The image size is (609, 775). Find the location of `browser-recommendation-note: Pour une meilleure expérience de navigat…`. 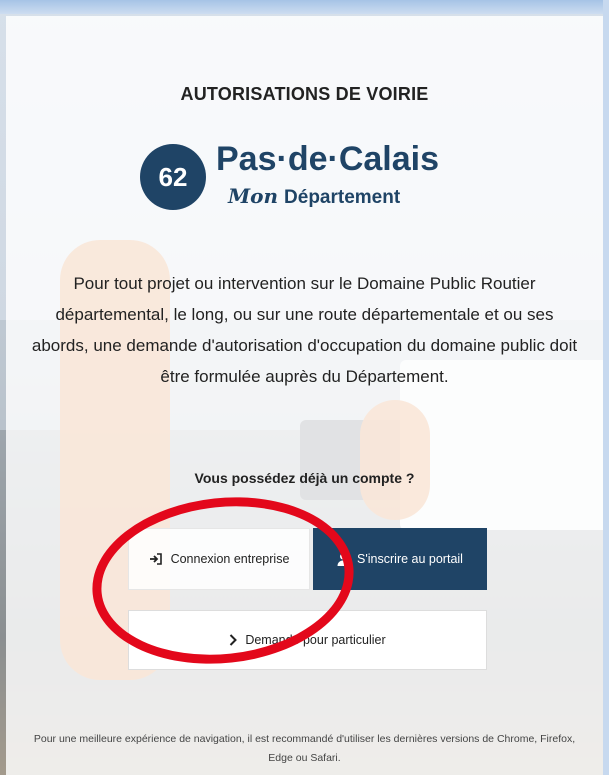

browser-recommendation-note: Pour une meilleure expérience de navigat… is located at coordinates (304, 748).